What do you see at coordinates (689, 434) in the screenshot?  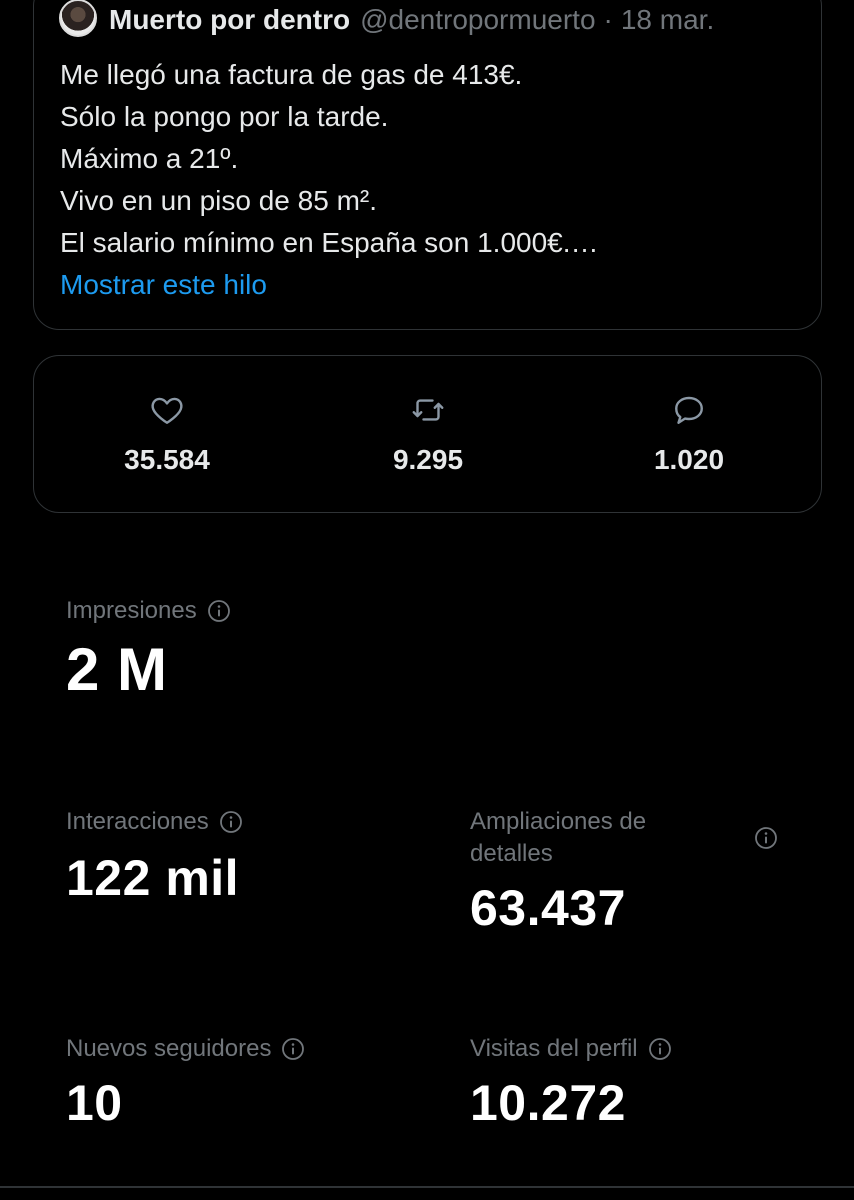 I see `replies-stat: 1.020` at bounding box center [689, 434].